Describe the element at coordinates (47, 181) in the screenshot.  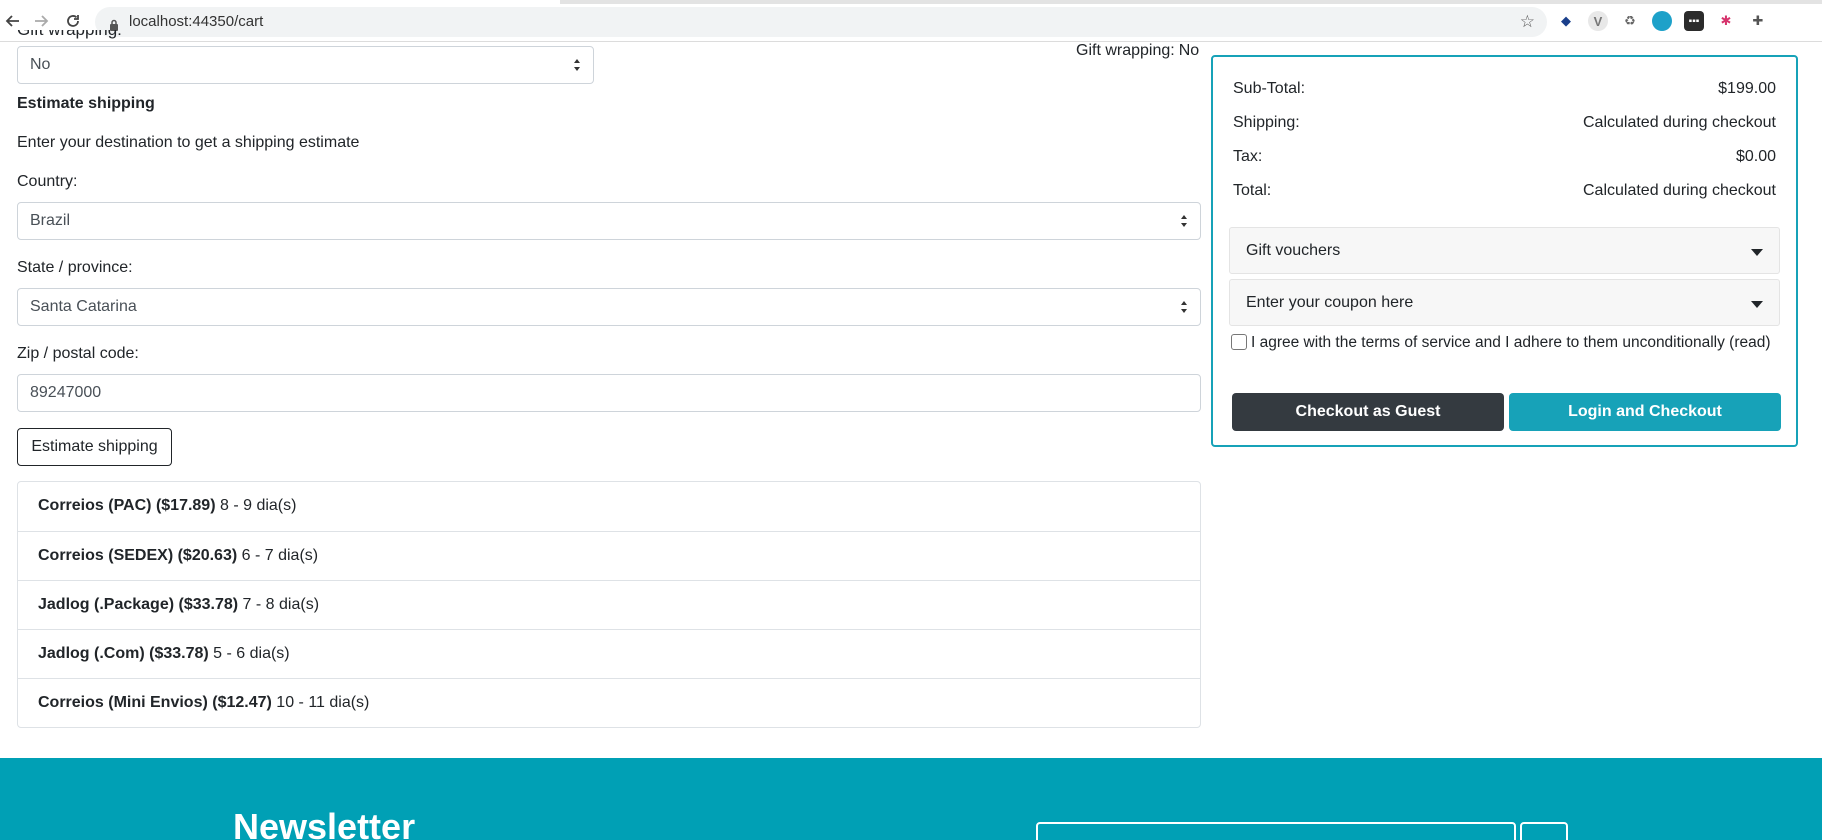
I see `country-label: Country:` at that location.